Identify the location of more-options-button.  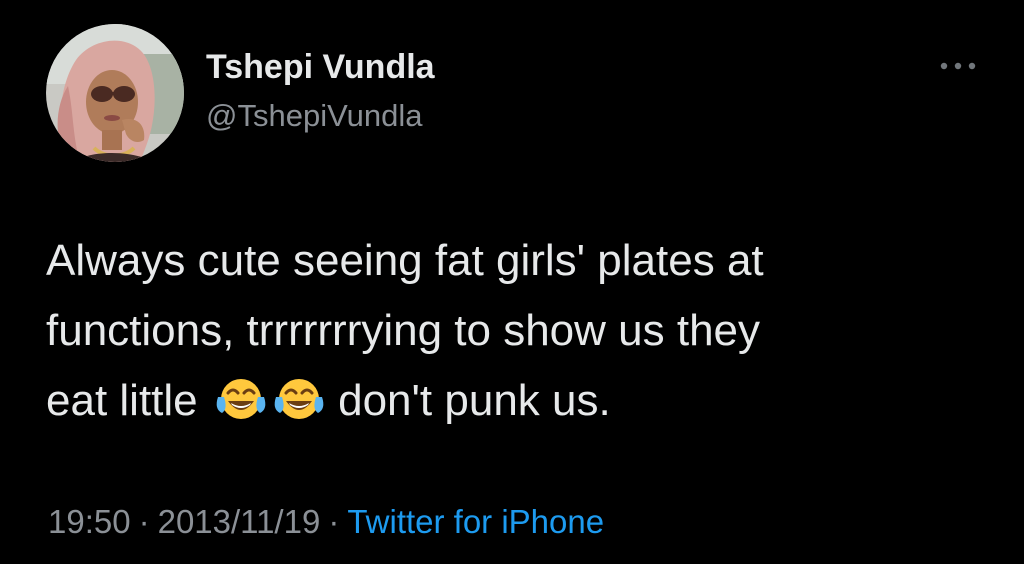
(958, 66).